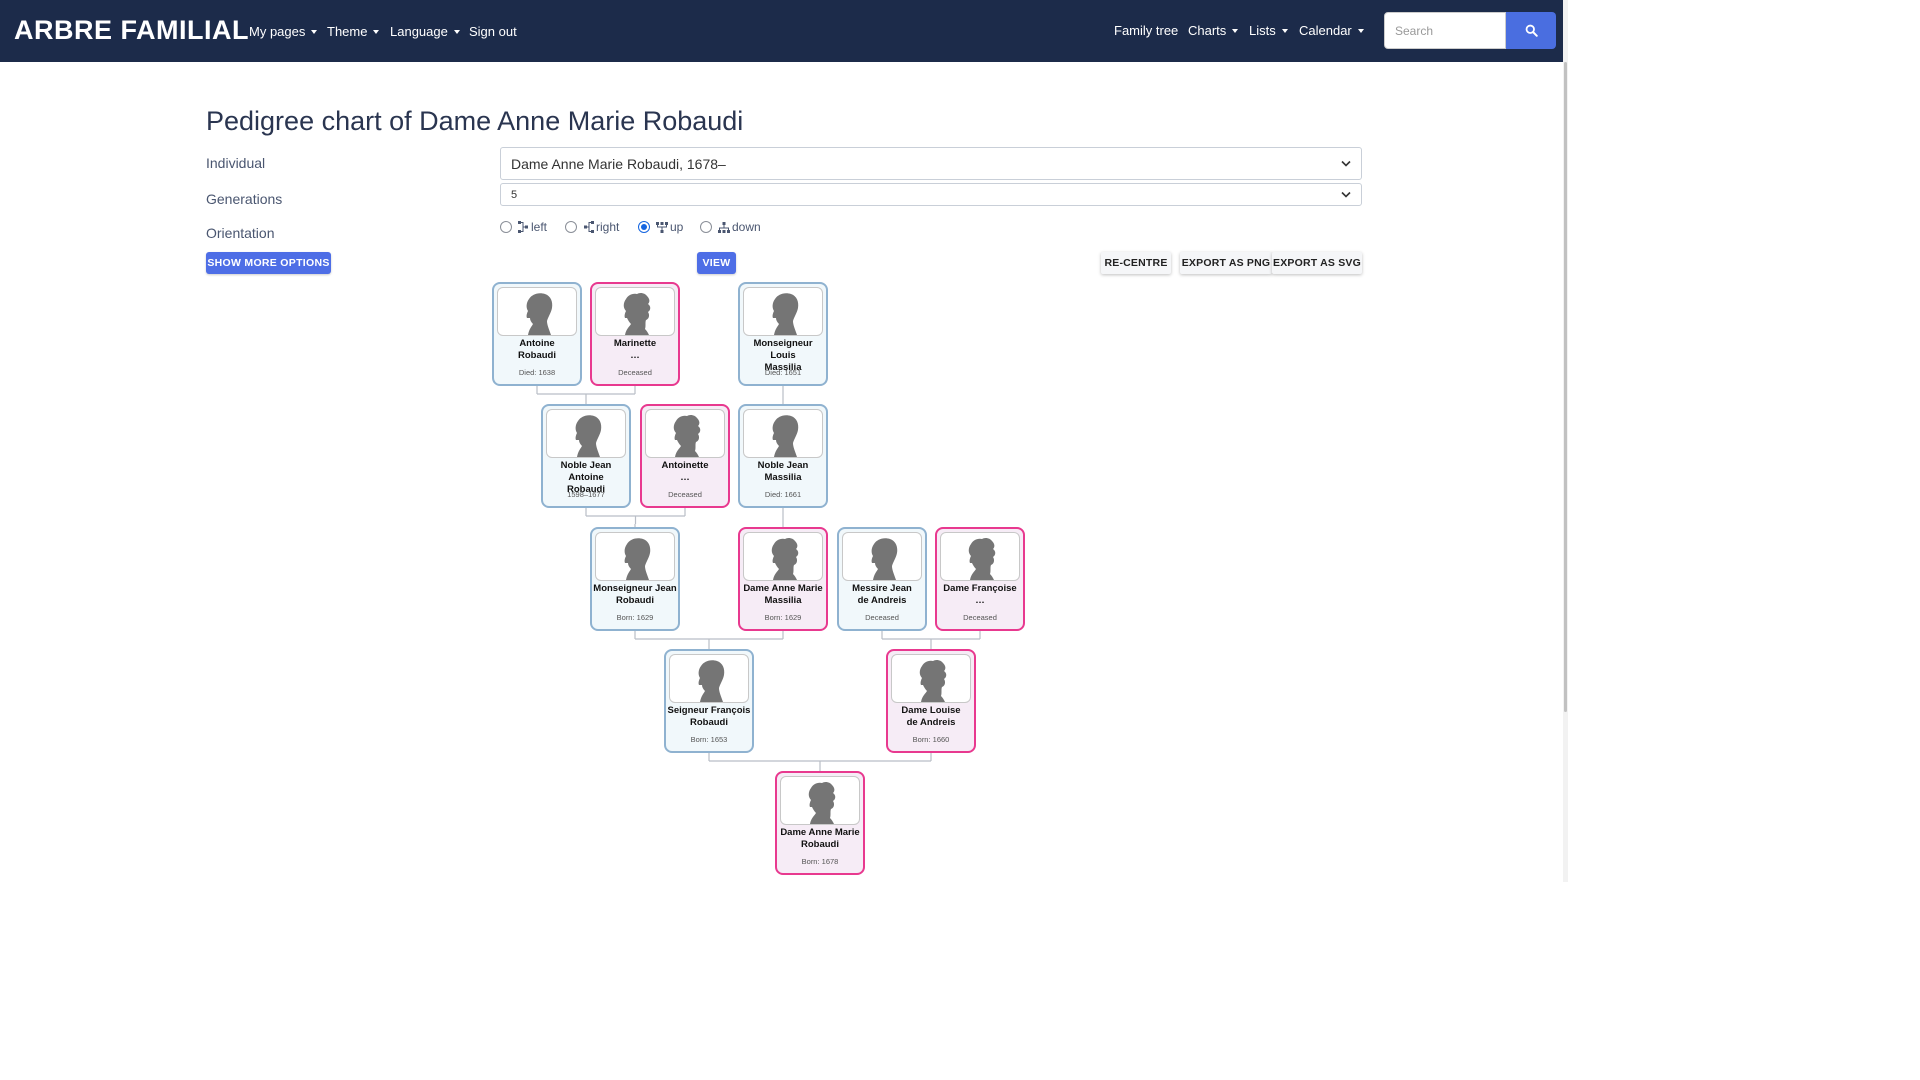  What do you see at coordinates (685, 465) in the screenshot?
I see `person-name-line: Antoinette` at bounding box center [685, 465].